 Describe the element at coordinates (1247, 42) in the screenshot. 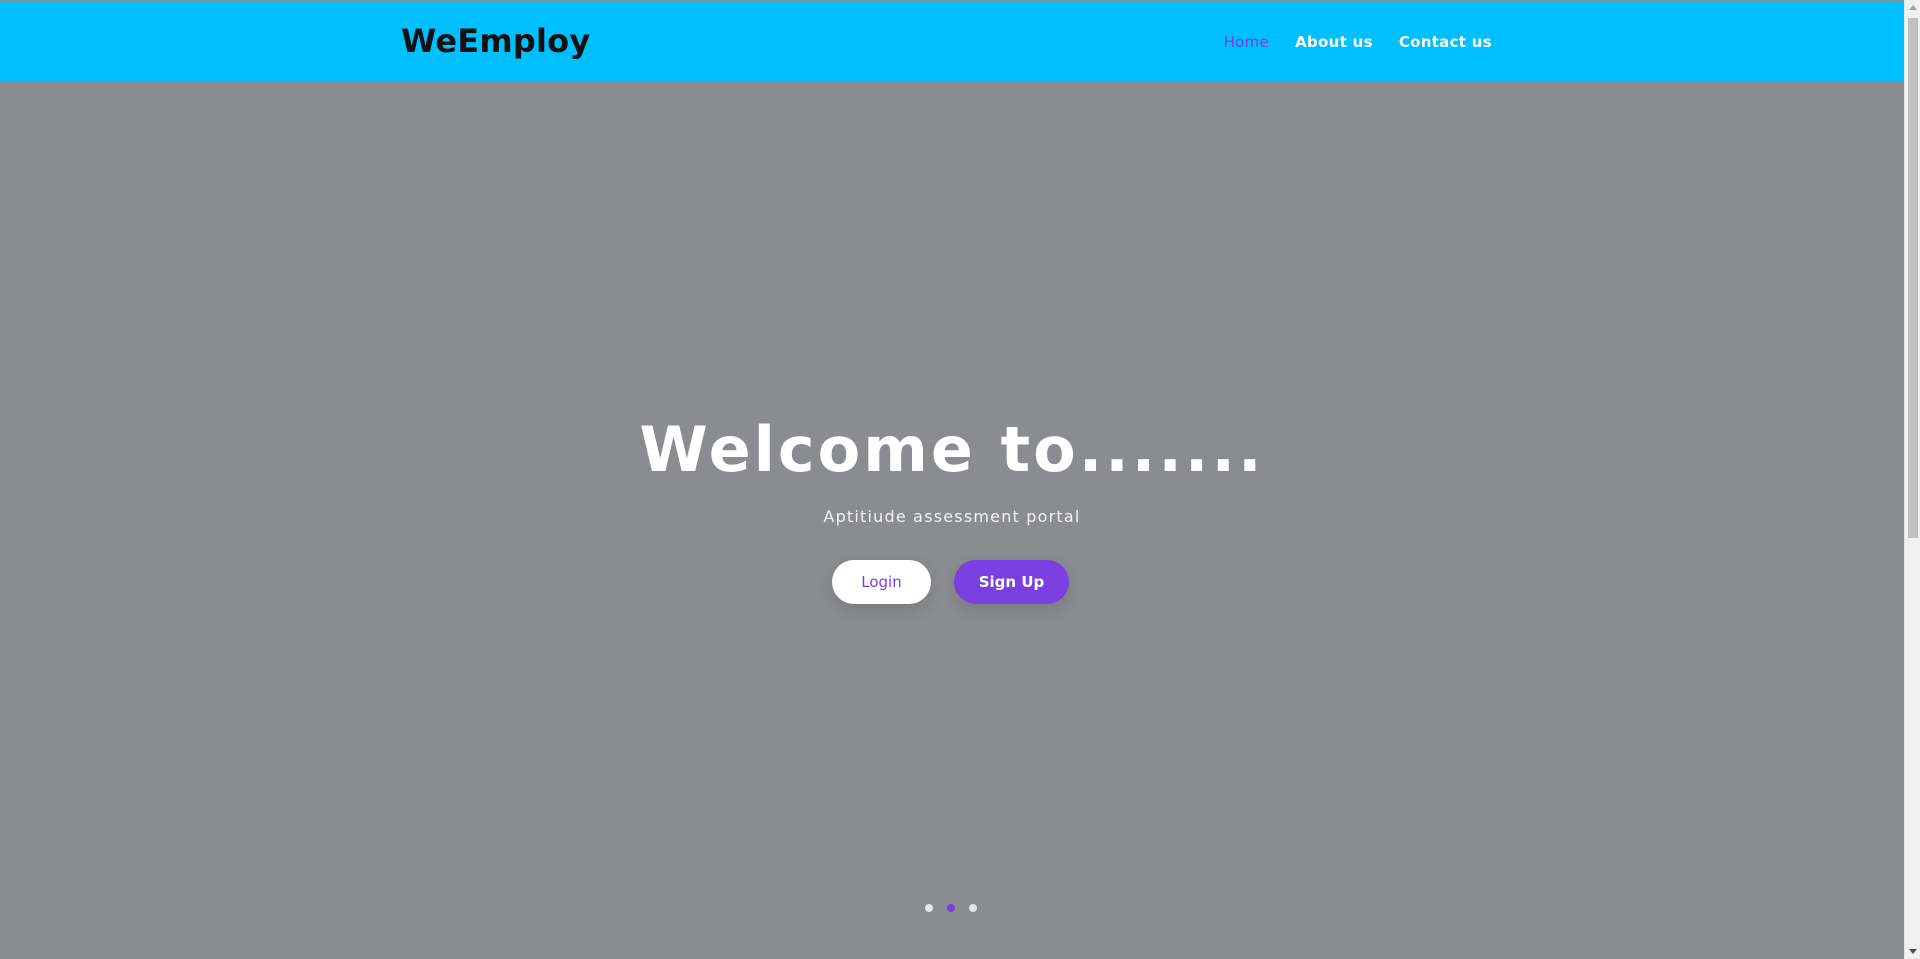

I see `nav-link-home: Home` at that location.